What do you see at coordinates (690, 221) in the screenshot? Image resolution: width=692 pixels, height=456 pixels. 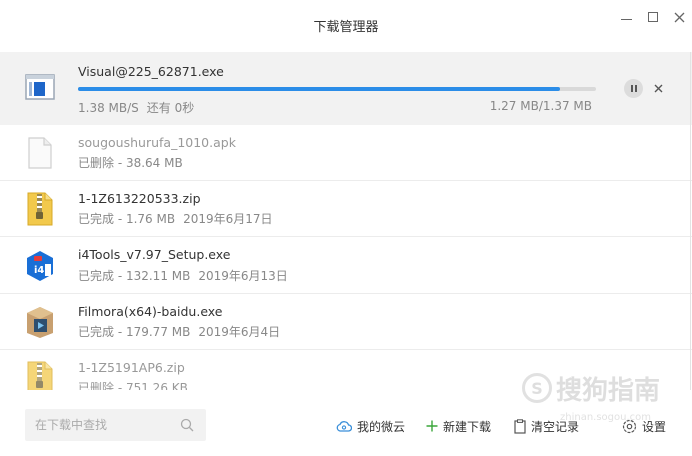 I see `scrollbar-track` at bounding box center [690, 221].